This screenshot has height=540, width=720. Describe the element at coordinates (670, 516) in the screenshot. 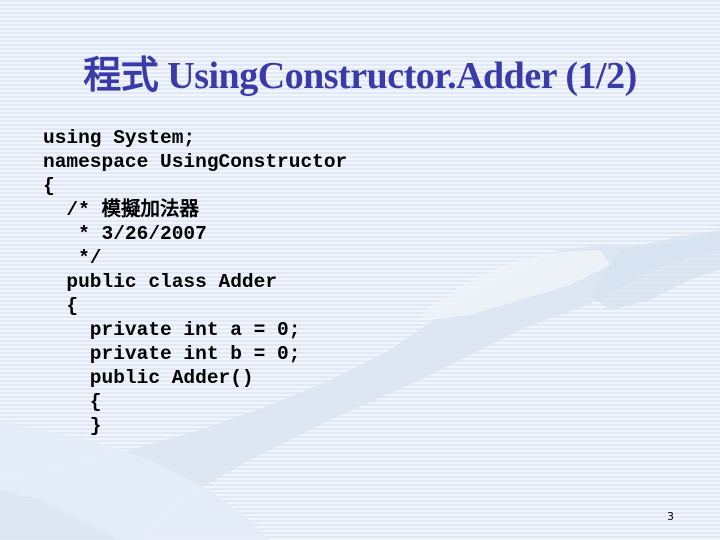

I see `page-number: 3` at that location.